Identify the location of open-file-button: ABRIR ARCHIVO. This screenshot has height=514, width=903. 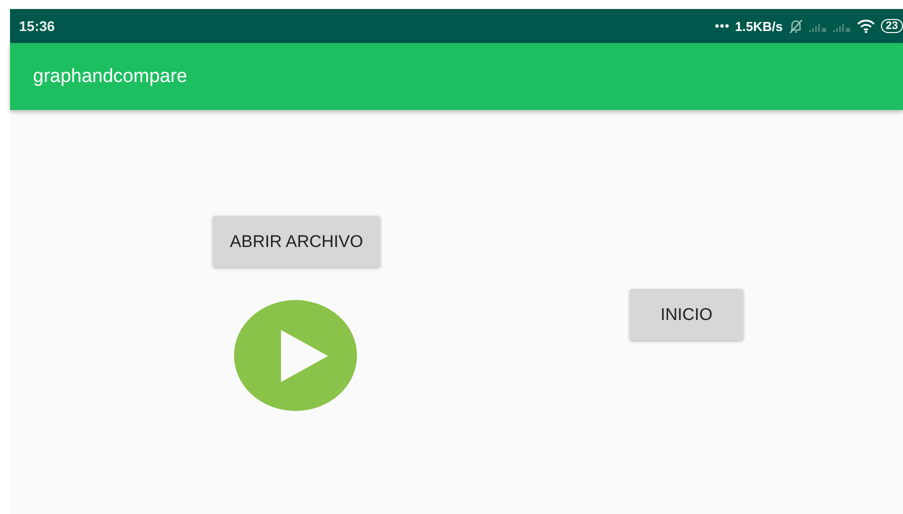
(296, 241).